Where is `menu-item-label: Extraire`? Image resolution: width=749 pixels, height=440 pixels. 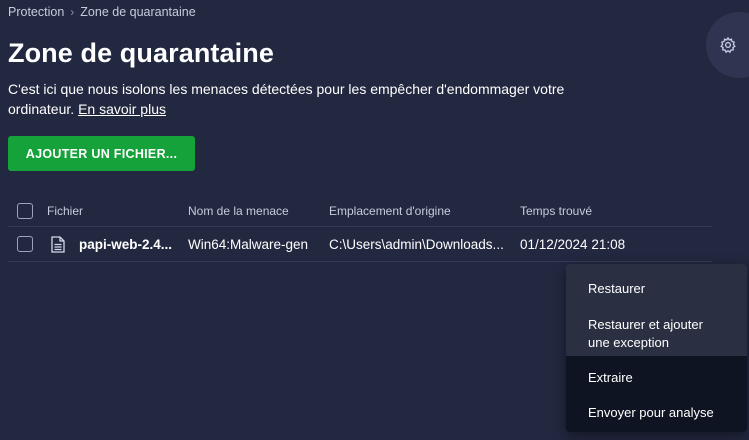
menu-item-label: Extraire is located at coordinates (610, 377).